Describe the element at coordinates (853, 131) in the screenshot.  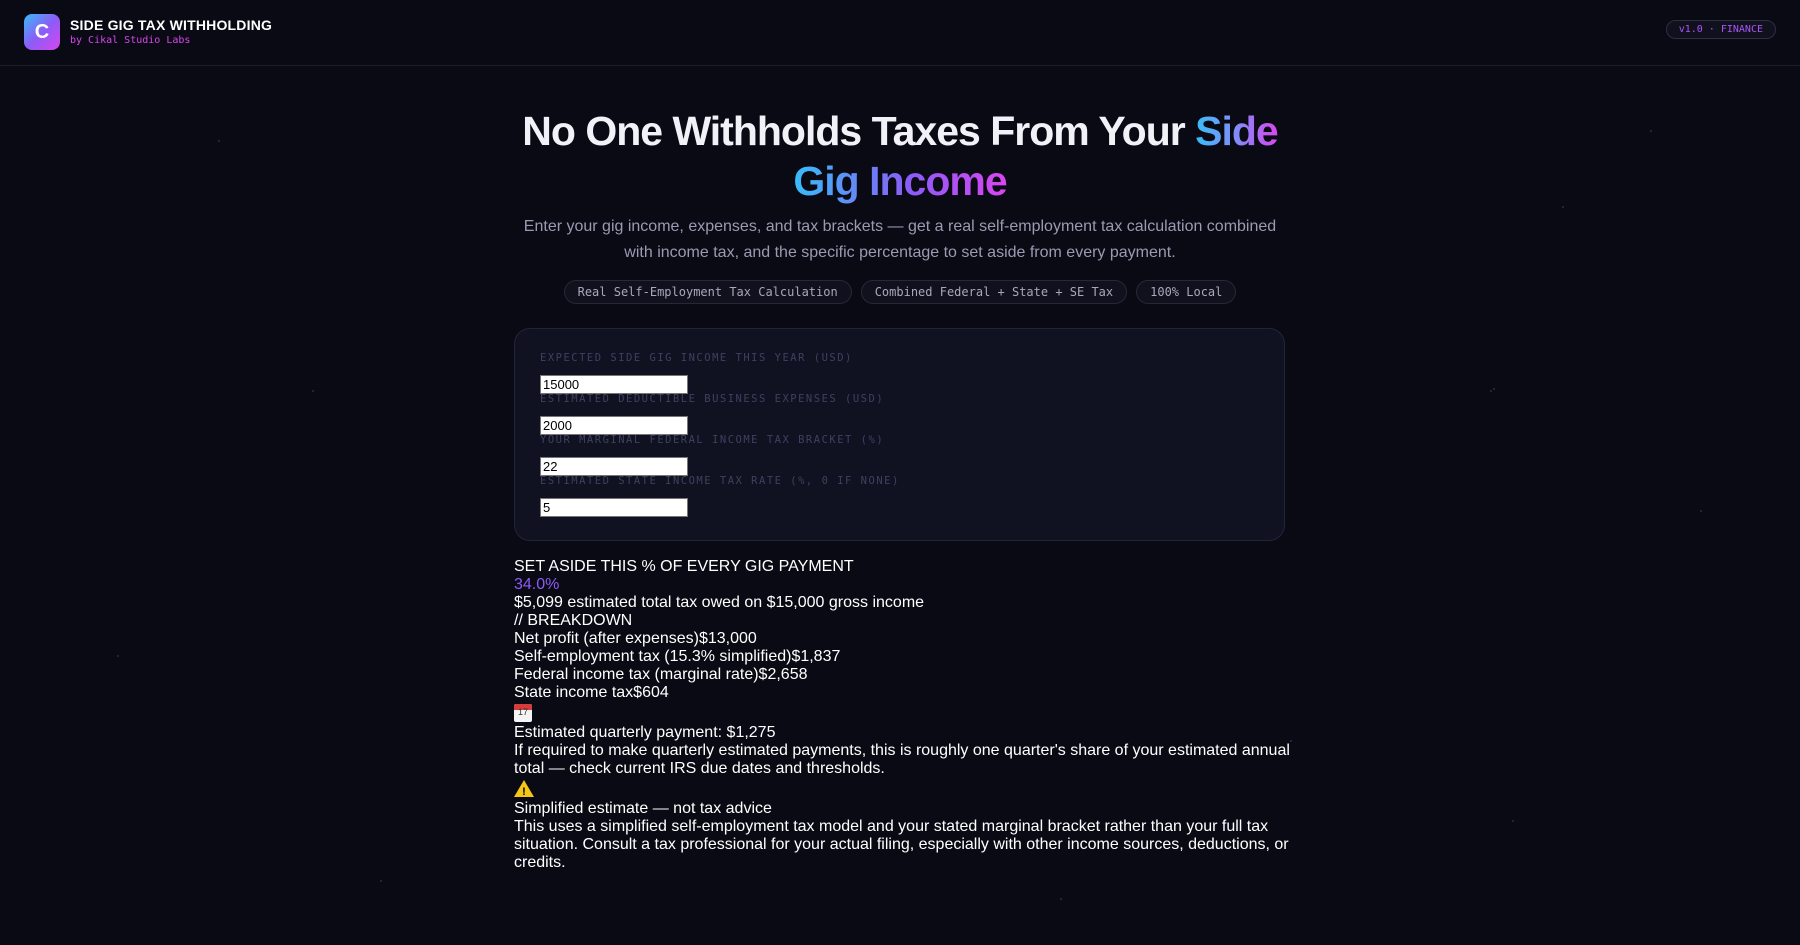
I see `hero-title-plain: No One Withholds Taxes From Your` at that location.